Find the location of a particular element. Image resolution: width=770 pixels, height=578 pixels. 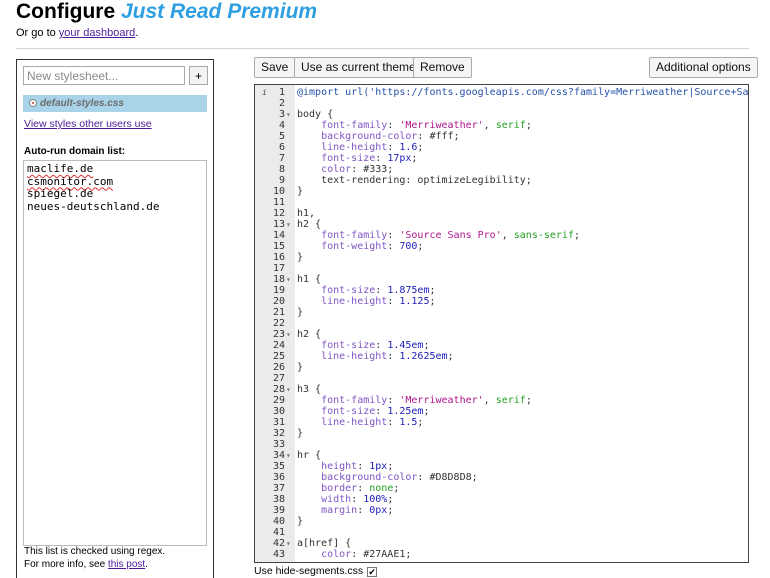

code-line: 39 margin: 0px; is located at coordinates (501, 510).